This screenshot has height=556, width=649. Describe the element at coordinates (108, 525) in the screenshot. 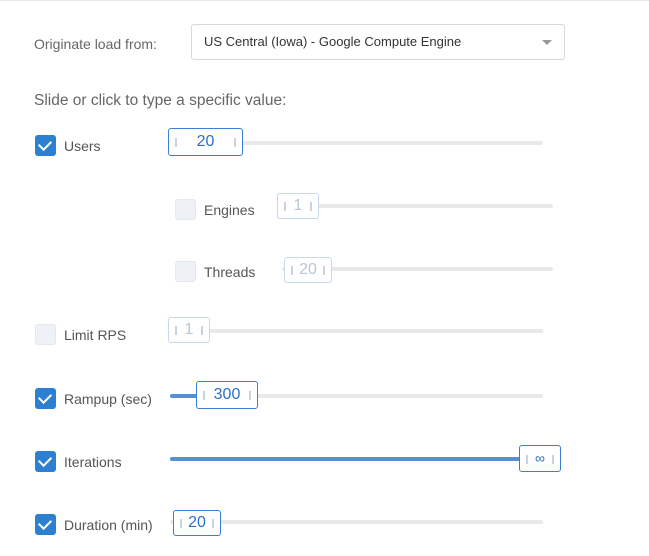

I see `duration-label: Duration (min)` at that location.